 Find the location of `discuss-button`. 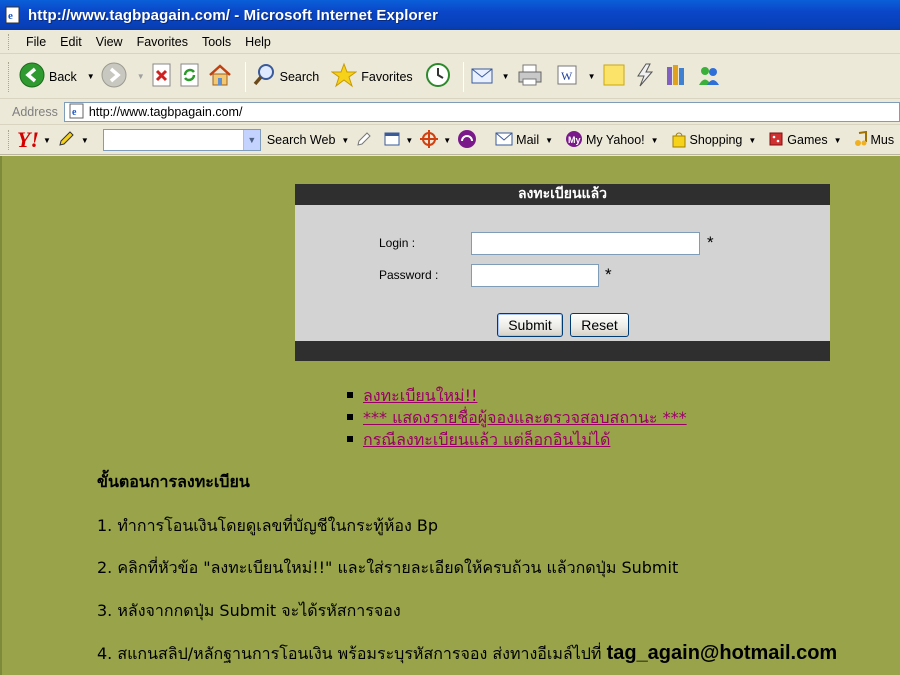

discuss-button is located at coordinates (614, 76).